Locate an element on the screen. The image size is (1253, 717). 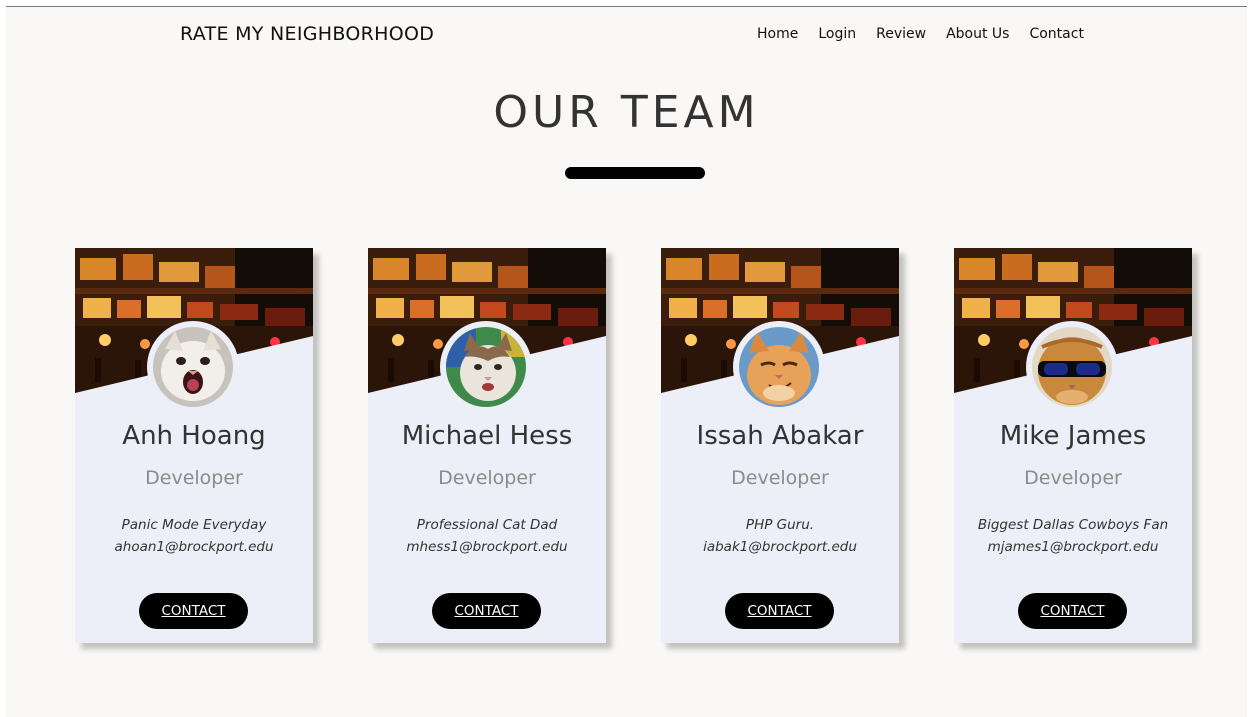
member-email: ahoan1@brockport.edu is located at coordinates (194, 547).